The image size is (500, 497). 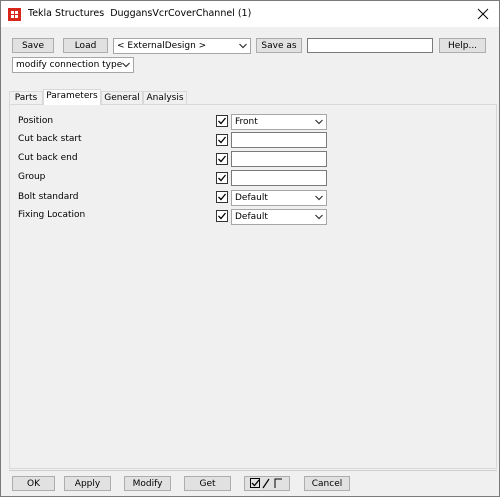 What do you see at coordinates (87, 483) in the screenshot?
I see `apply-button: Apply` at bounding box center [87, 483].